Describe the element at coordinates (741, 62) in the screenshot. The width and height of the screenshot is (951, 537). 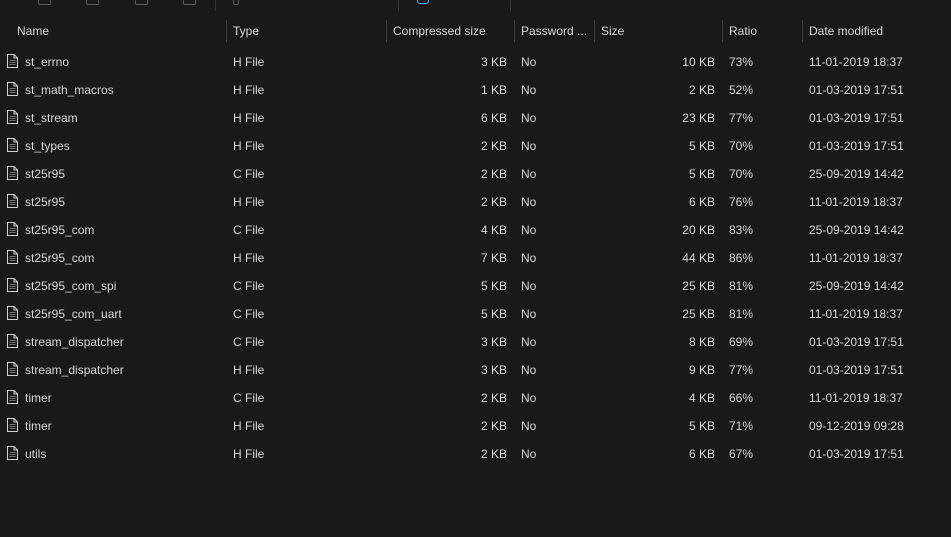
I see `file-ratio: 73%` at that location.